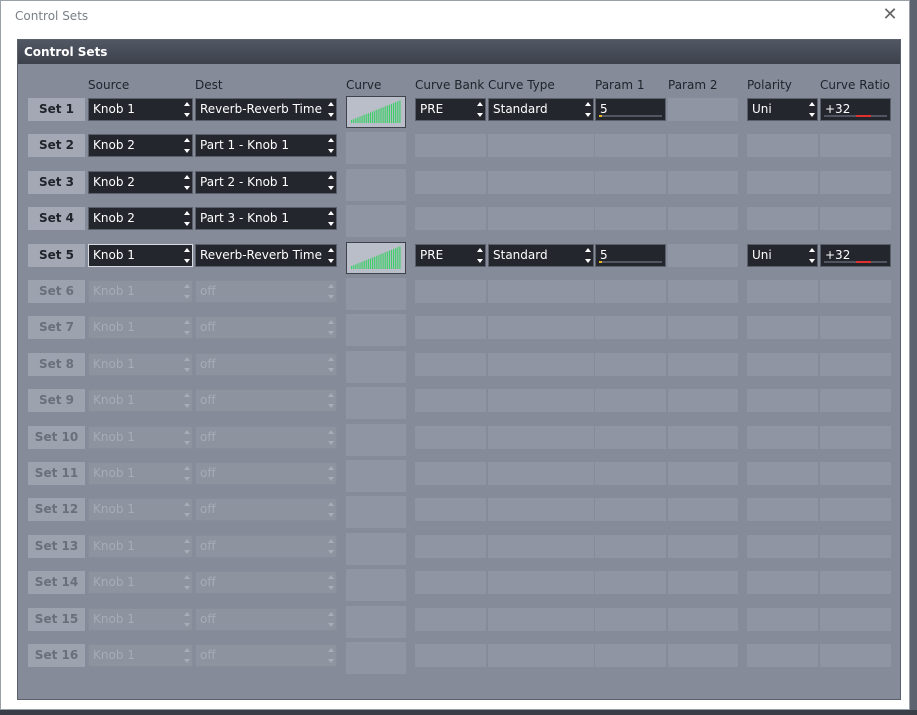 Image resolution: width=917 pixels, height=715 pixels. What do you see at coordinates (56, 619) in the screenshot?
I see `set-label: Set 15` at bounding box center [56, 619].